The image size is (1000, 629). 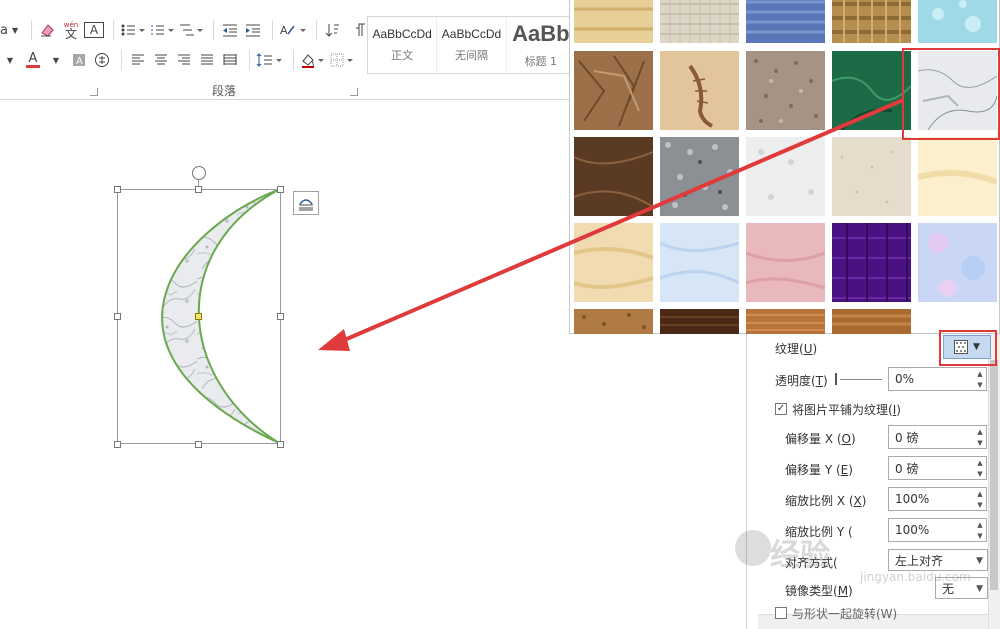 What do you see at coordinates (957, 262) in the screenshot?
I see `texture-bouquet` at bounding box center [957, 262].